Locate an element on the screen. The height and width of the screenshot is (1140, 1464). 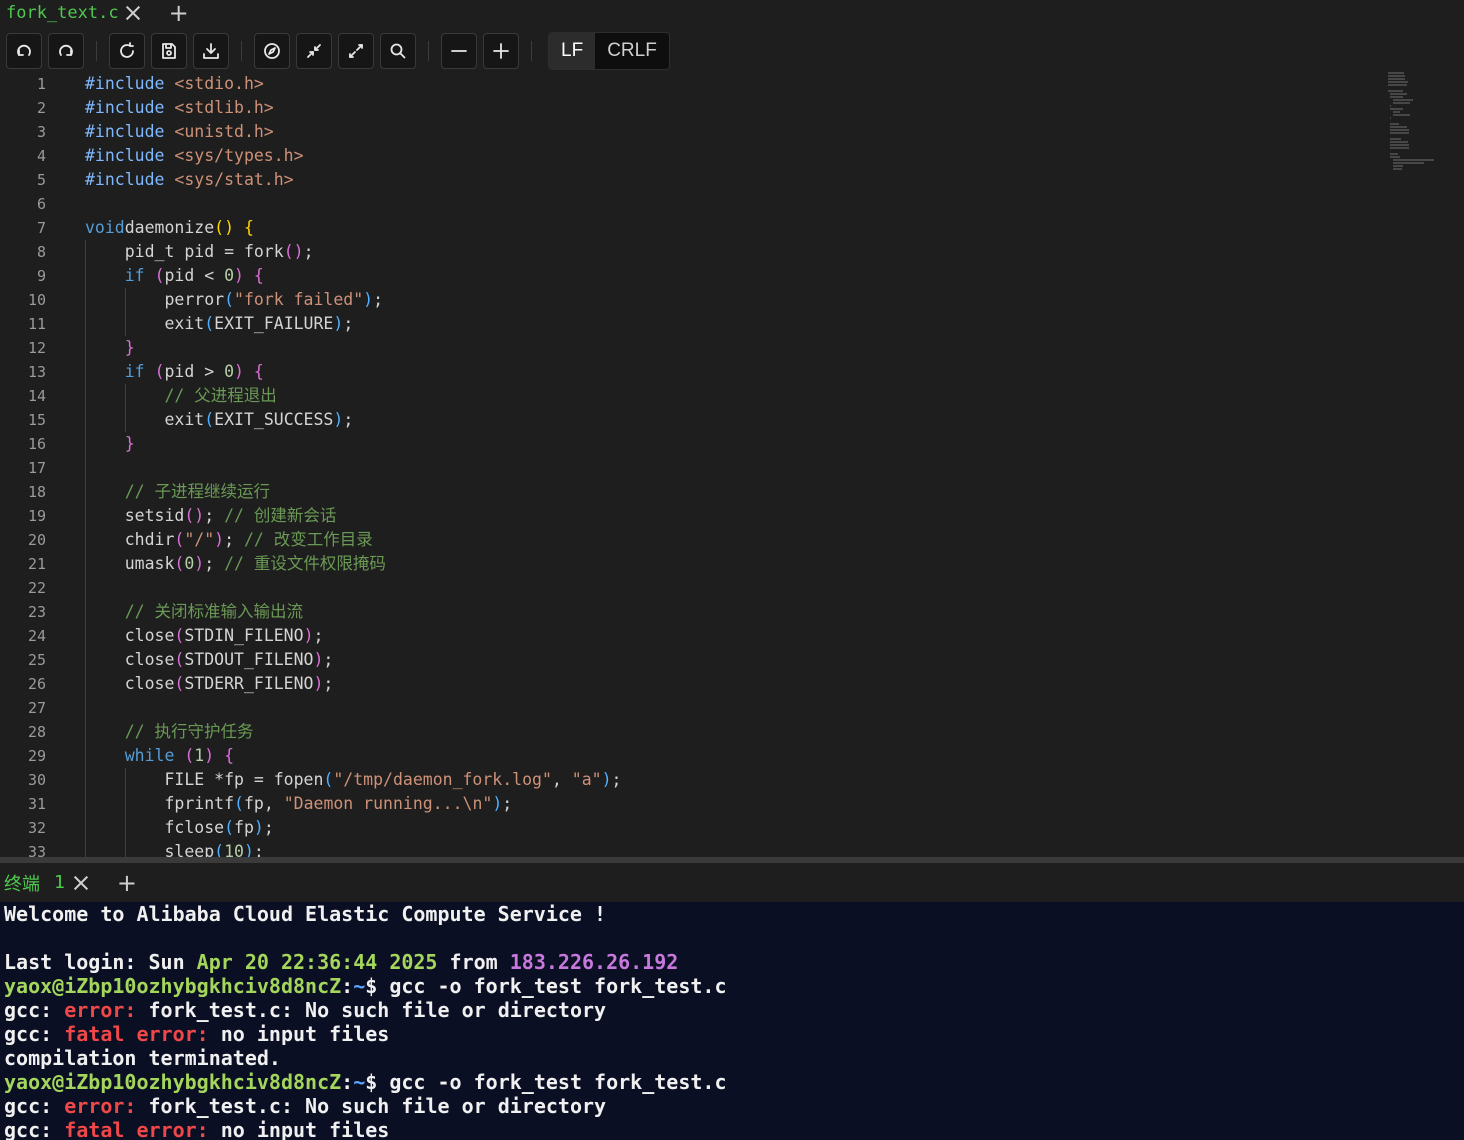
code-line: } is located at coordinates (729, 348).